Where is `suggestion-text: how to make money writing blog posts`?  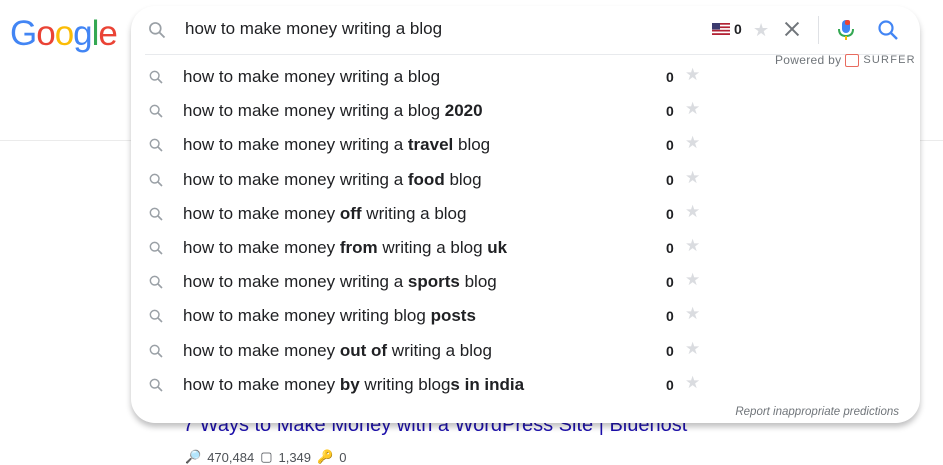
suggestion-text: how to make money writing blog posts is located at coordinates (329, 316).